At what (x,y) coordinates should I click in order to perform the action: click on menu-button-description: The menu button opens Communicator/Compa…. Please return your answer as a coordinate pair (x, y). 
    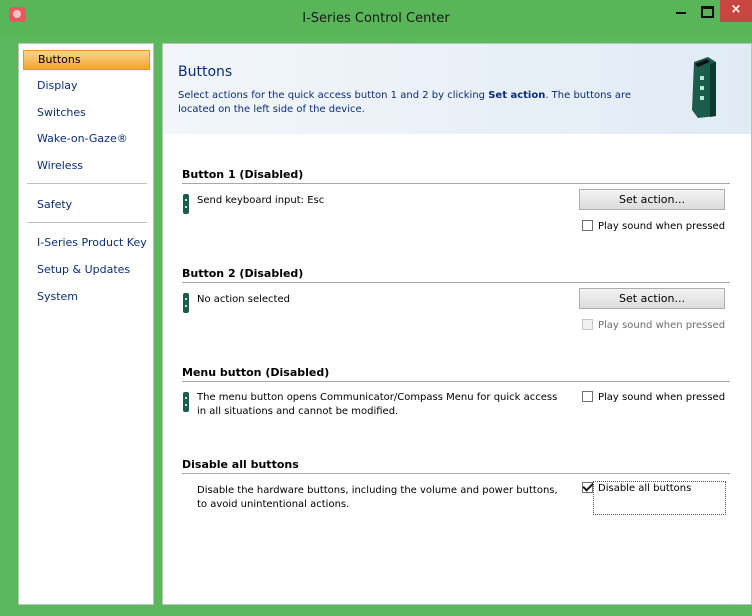
    Looking at the image, I should click on (377, 404).